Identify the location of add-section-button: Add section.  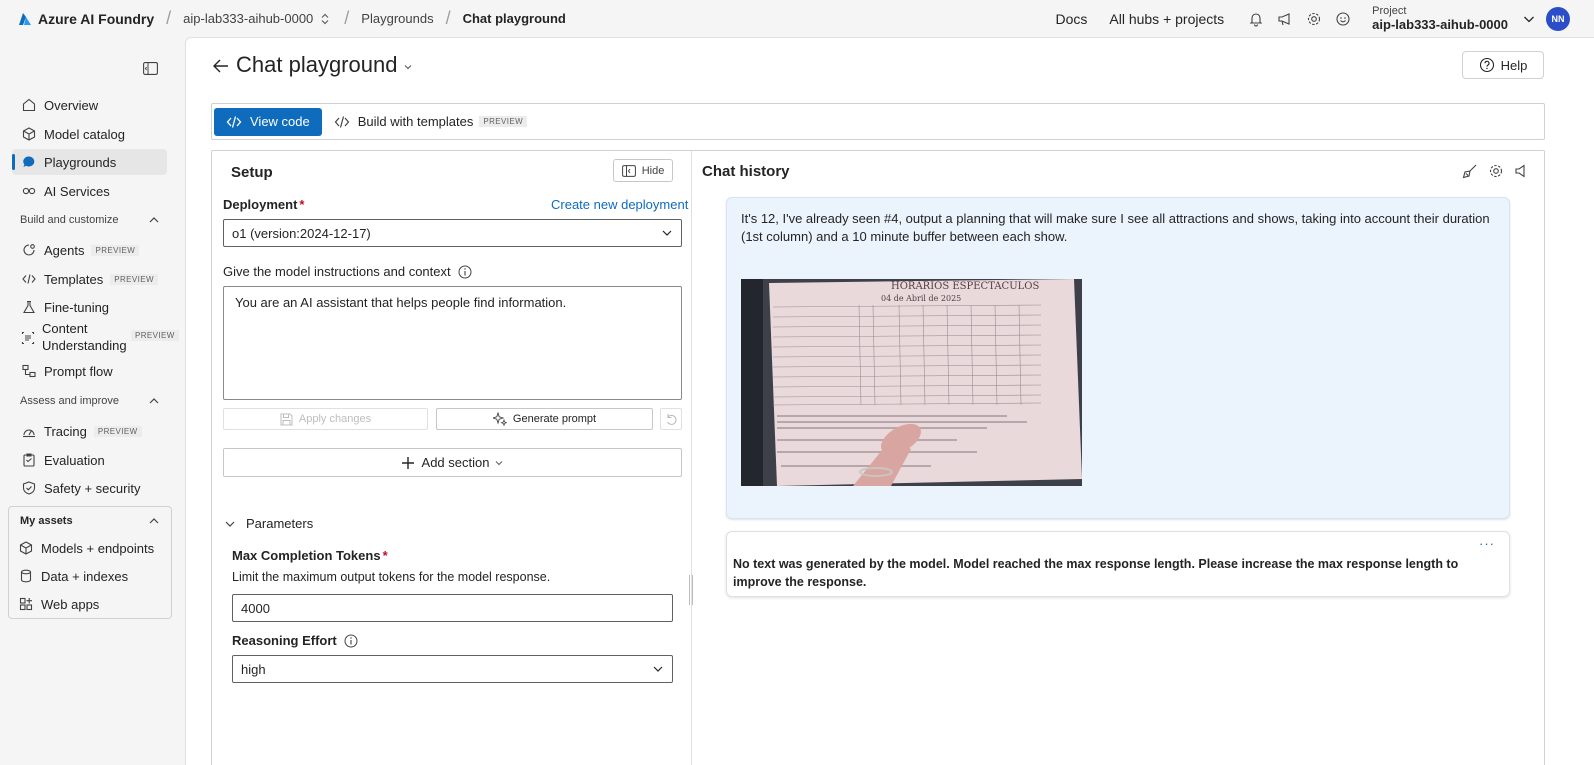
(452, 462).